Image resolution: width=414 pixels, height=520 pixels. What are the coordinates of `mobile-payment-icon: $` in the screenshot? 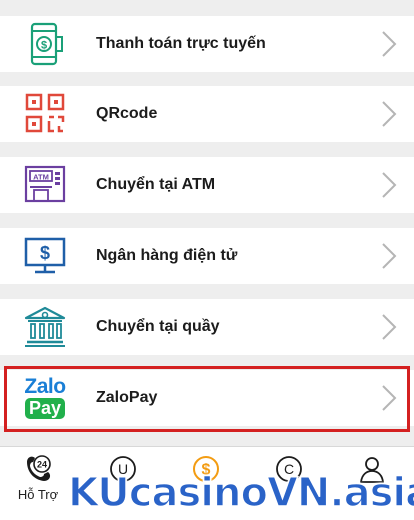 It's located at (45, 44).